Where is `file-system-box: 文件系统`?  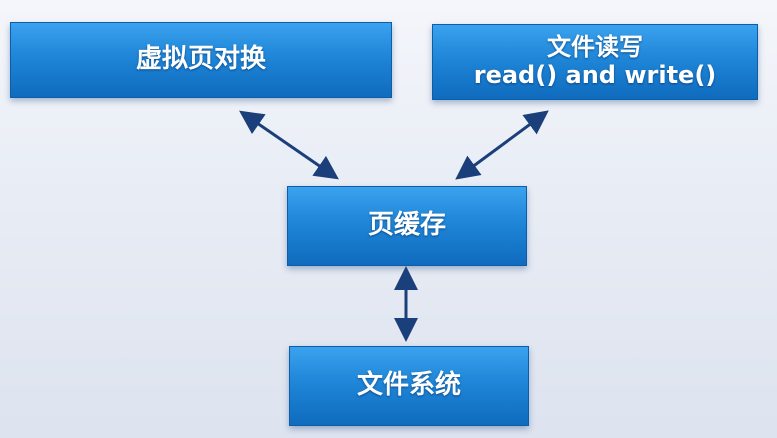
file-system-box: 文件系统 is located at coordinates (409, 386).